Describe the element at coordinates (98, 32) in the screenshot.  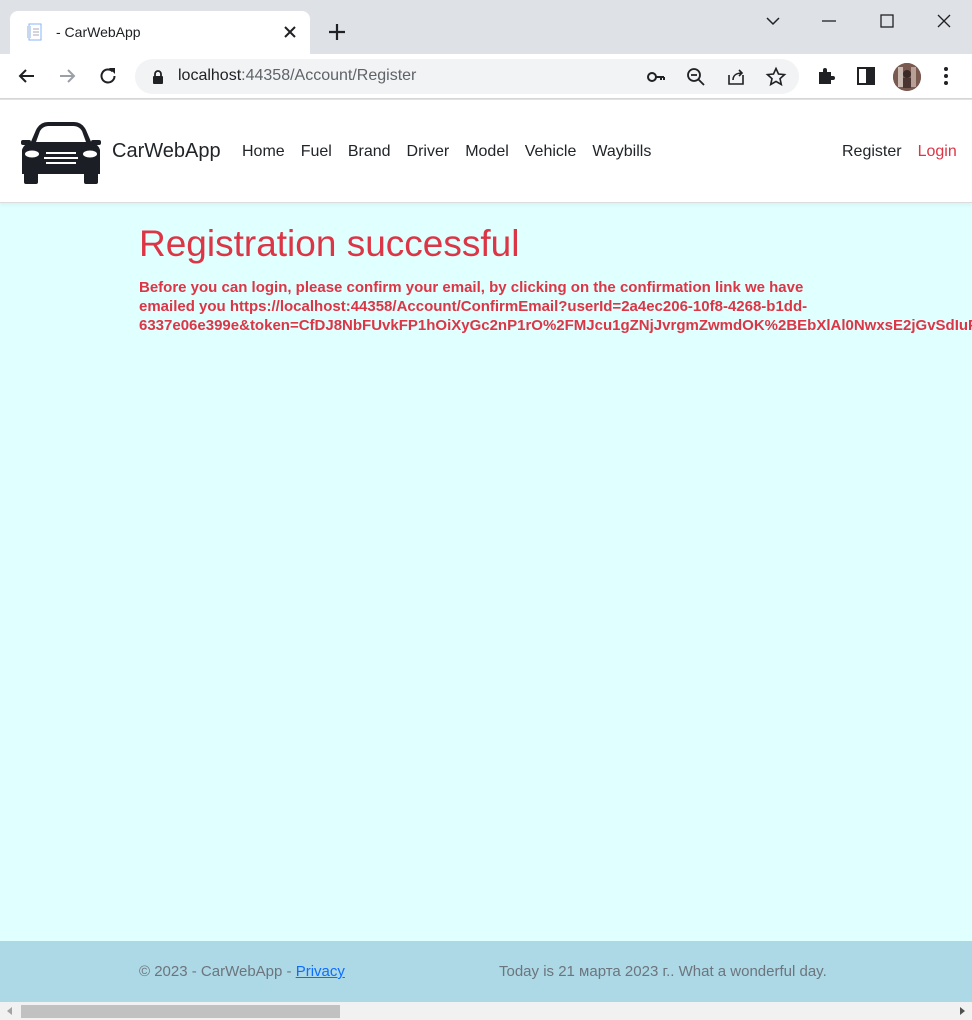
I see `tab-title: - CarWebApp` at that location.